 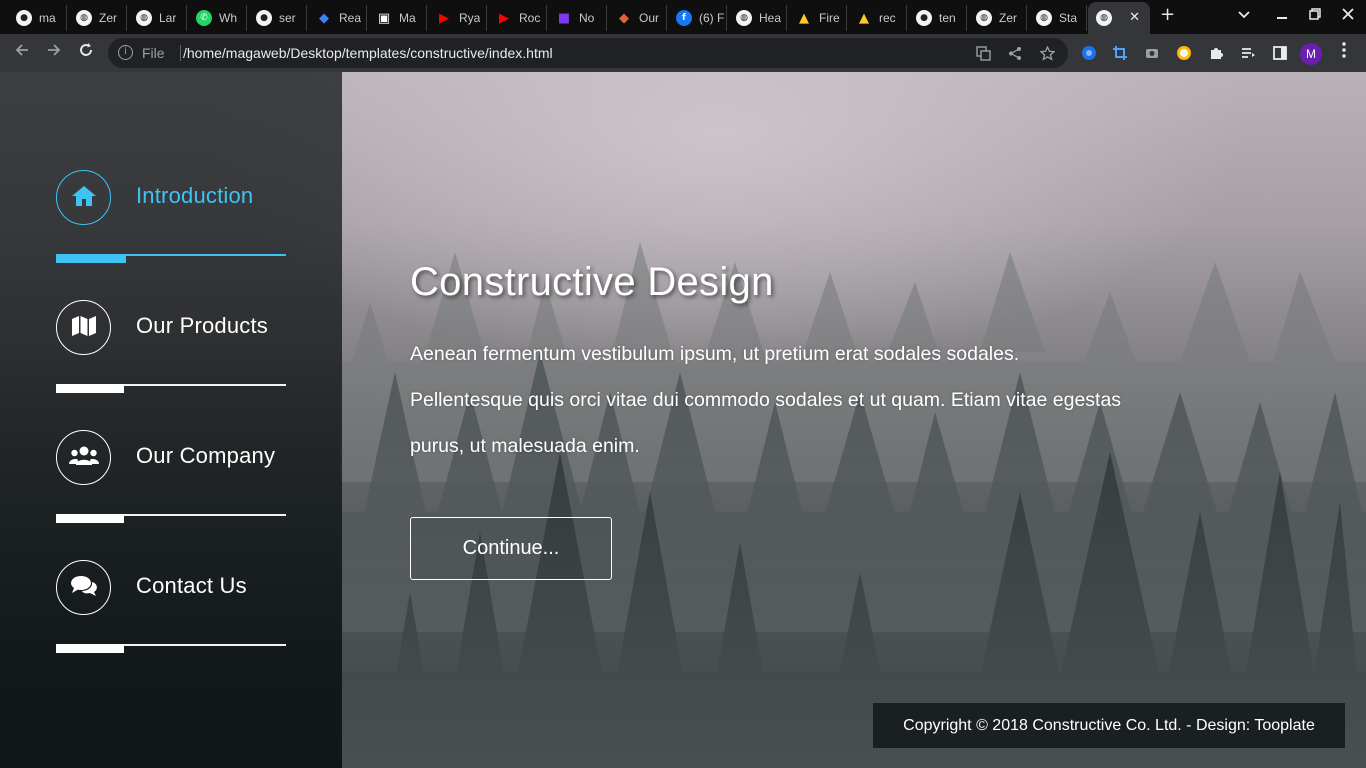 What do you see at coordinates (530, 18) in the screenshot?
I see `tab-title: Roc` at bounding box center [530, 18].